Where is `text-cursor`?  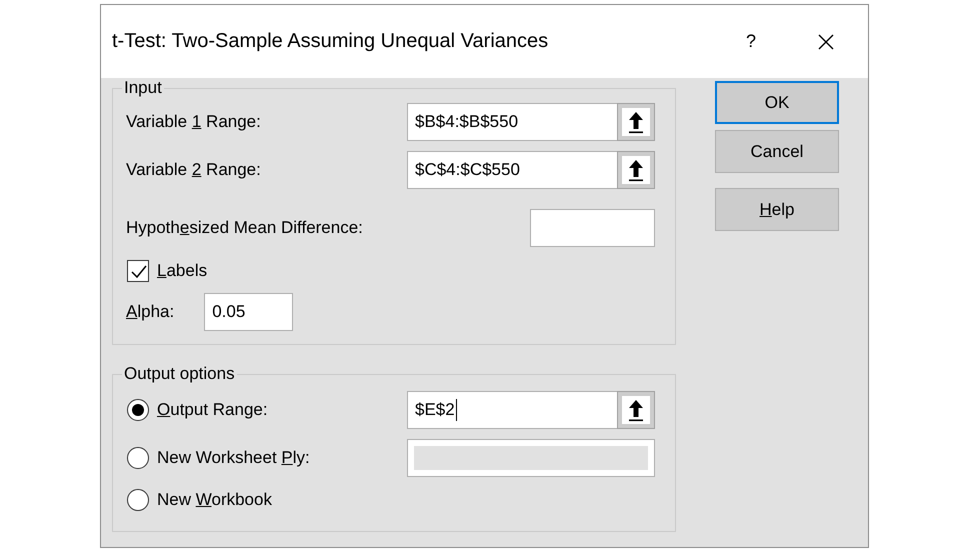
text-cursor is located at coordinates (456, 410).